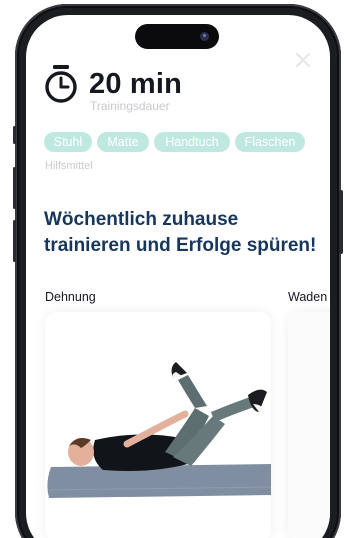  Describe the element at coordinates (61, 84) in the screenshot. I see `stopwatch-icon` at that location.